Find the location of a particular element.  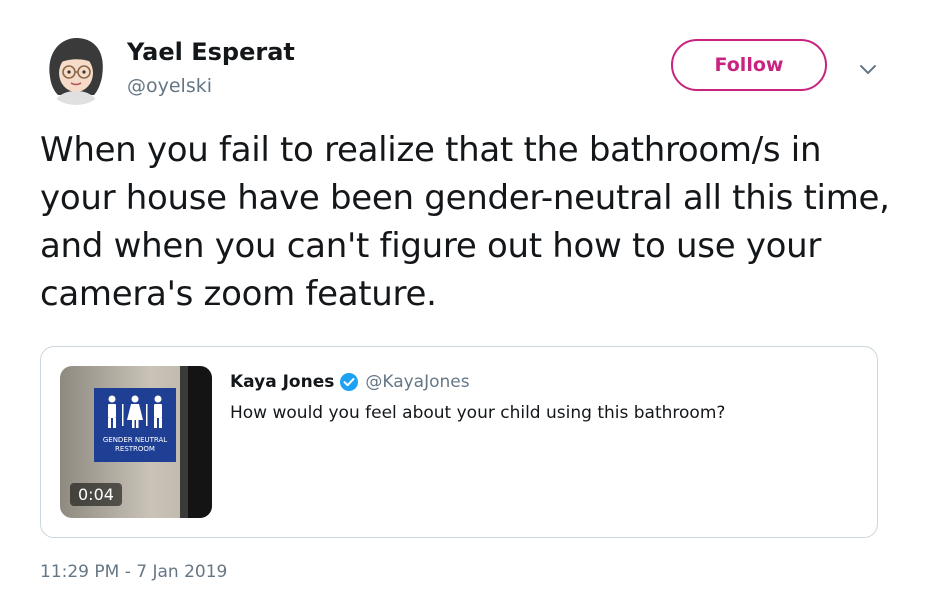

verified-badge-icon is located at coordinates (349, 382).